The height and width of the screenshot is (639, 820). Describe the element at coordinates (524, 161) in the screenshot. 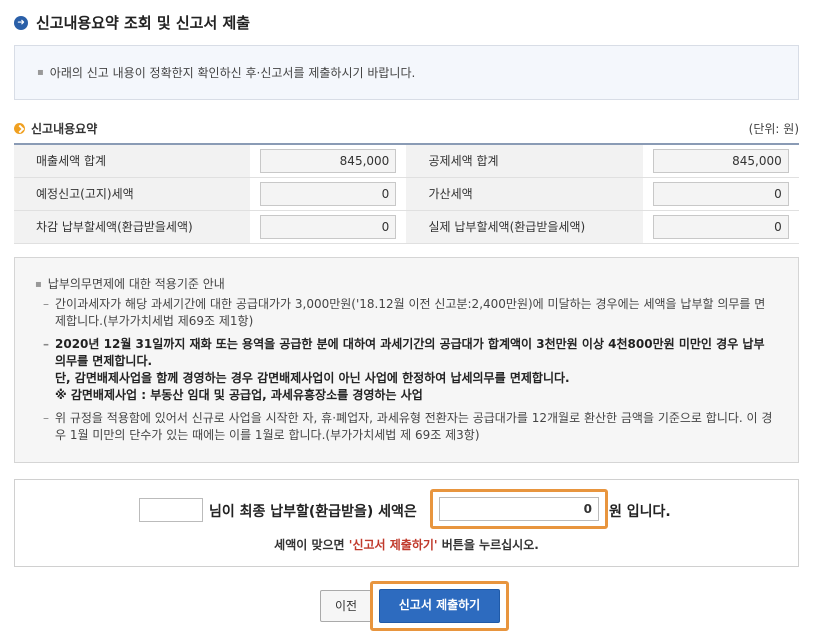

I see `summary-label: 공제세액 합계` at that location.